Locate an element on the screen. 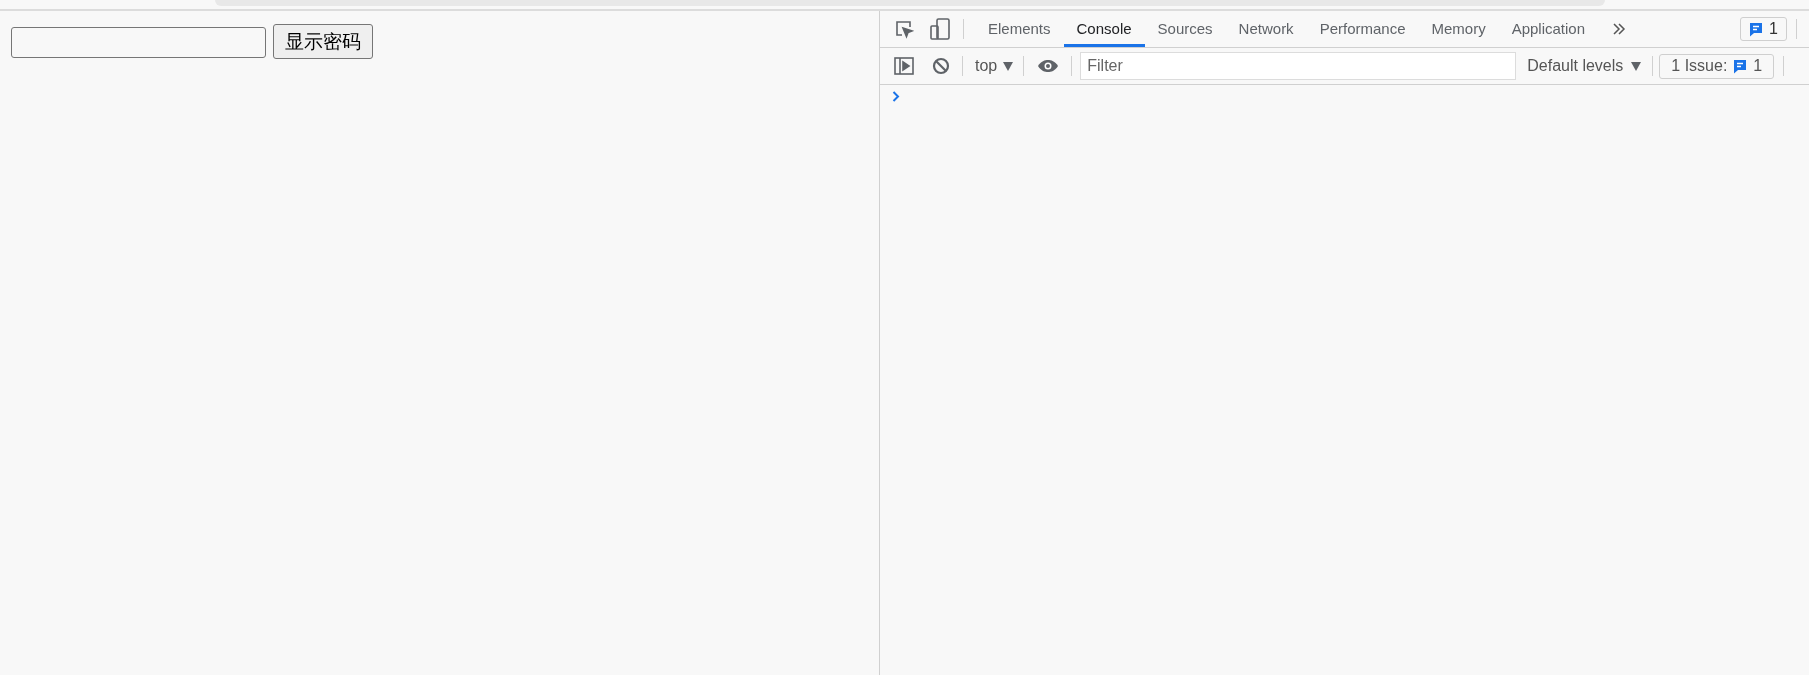 This screenshot has width=1809, height=675. issues-badge: 1 is located at coordinates (1763, 29).